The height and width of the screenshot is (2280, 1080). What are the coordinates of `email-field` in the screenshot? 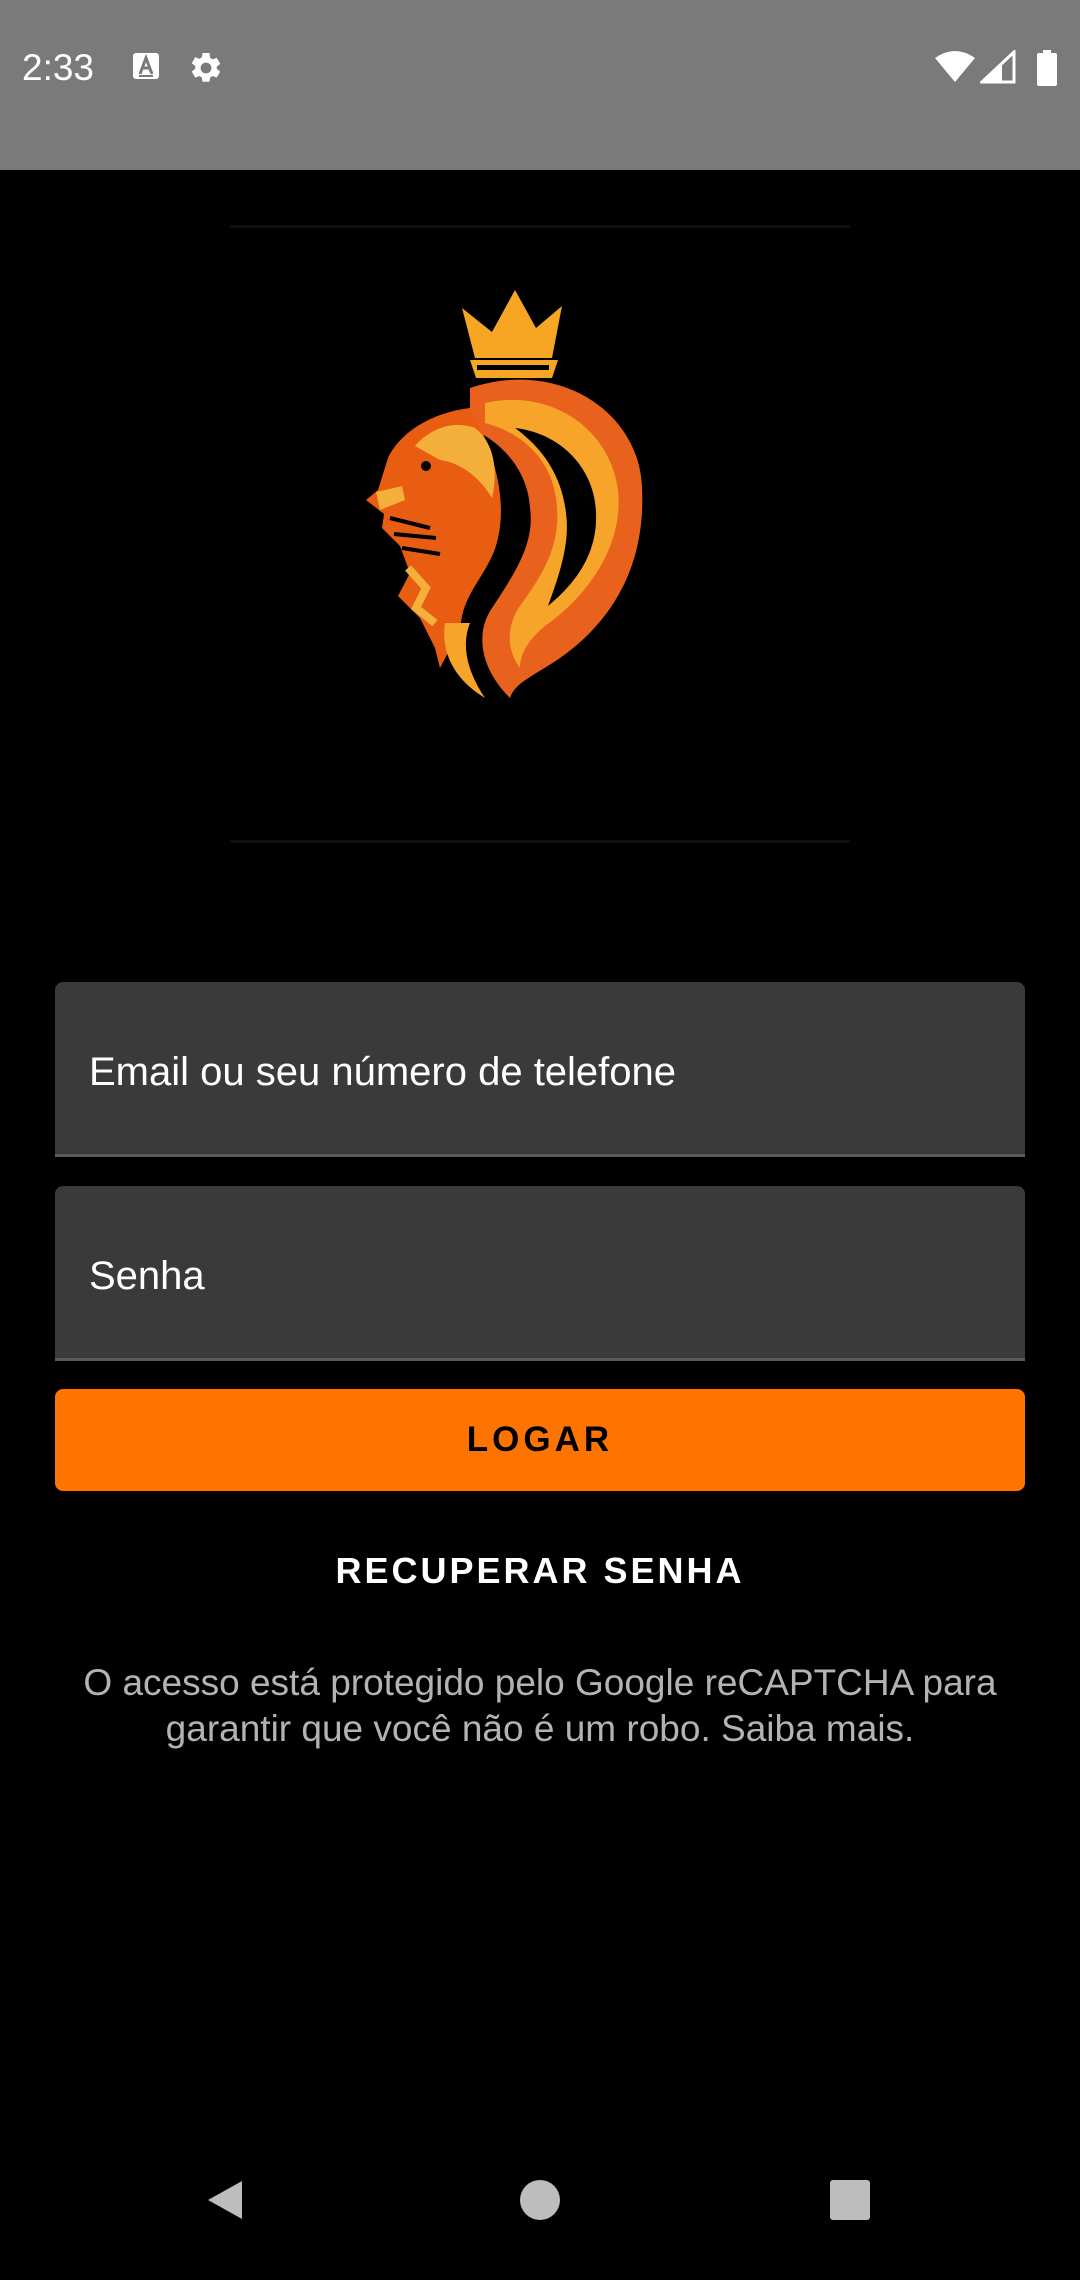 It's located at (540, 1069).